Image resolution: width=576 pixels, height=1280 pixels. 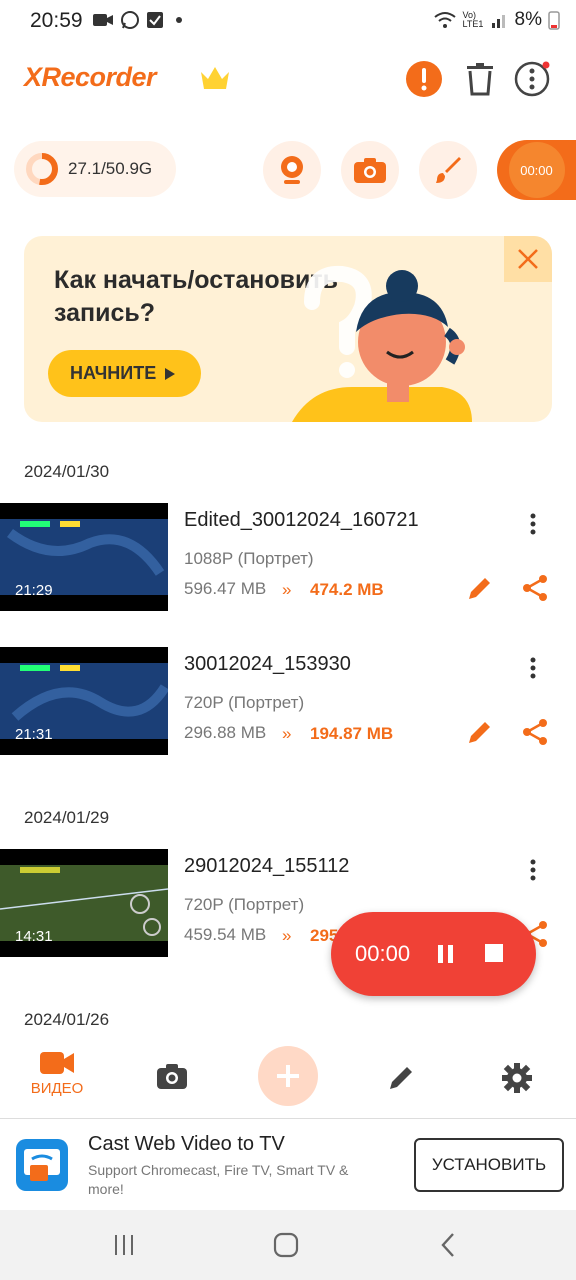 What do you see at coordinates (215, 78) in the screenshot?
I see `crown-icon` at bounding box center [215, 78].